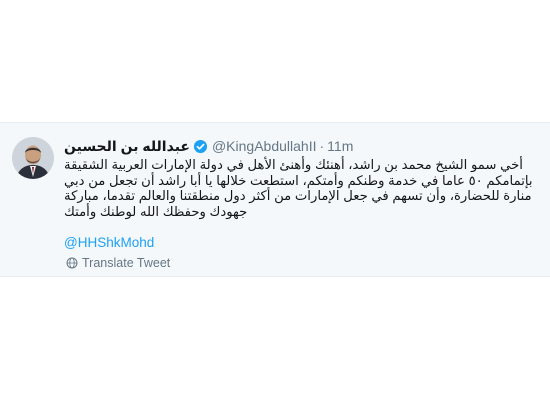 The image size is (550, 400). I want to click on tweet-header: عبدالله بن الحسين @KingAbdullahII · 11m, so click(208, 146).